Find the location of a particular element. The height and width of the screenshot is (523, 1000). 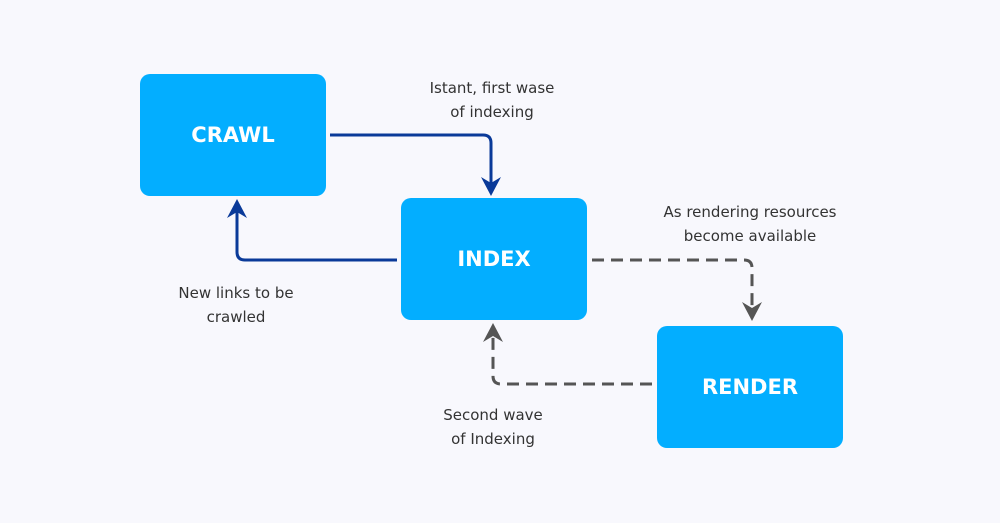

label-line: Second wave is located at coordinates (493, 415).